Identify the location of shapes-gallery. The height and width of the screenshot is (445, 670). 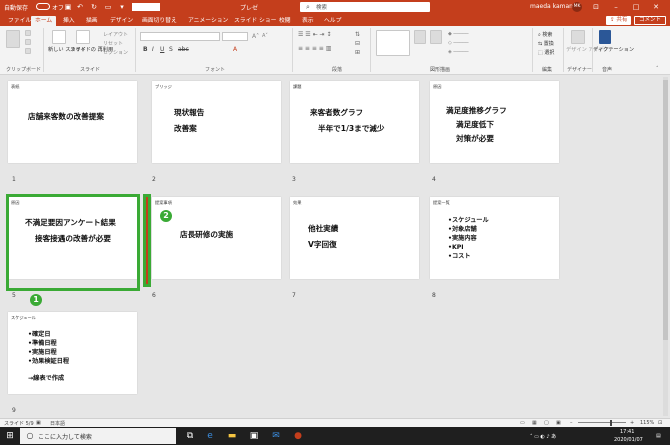
(393, 43).